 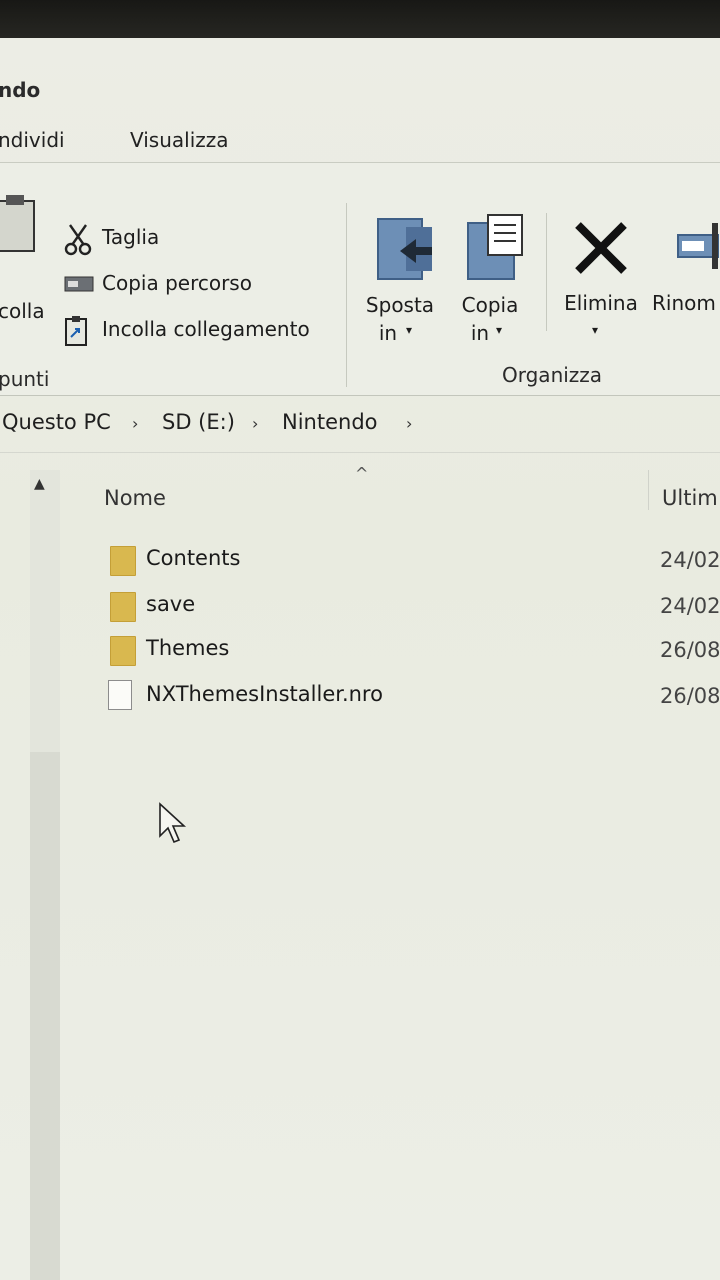 I want to click on rename-label: Rinom, so click(x=684, y=303).